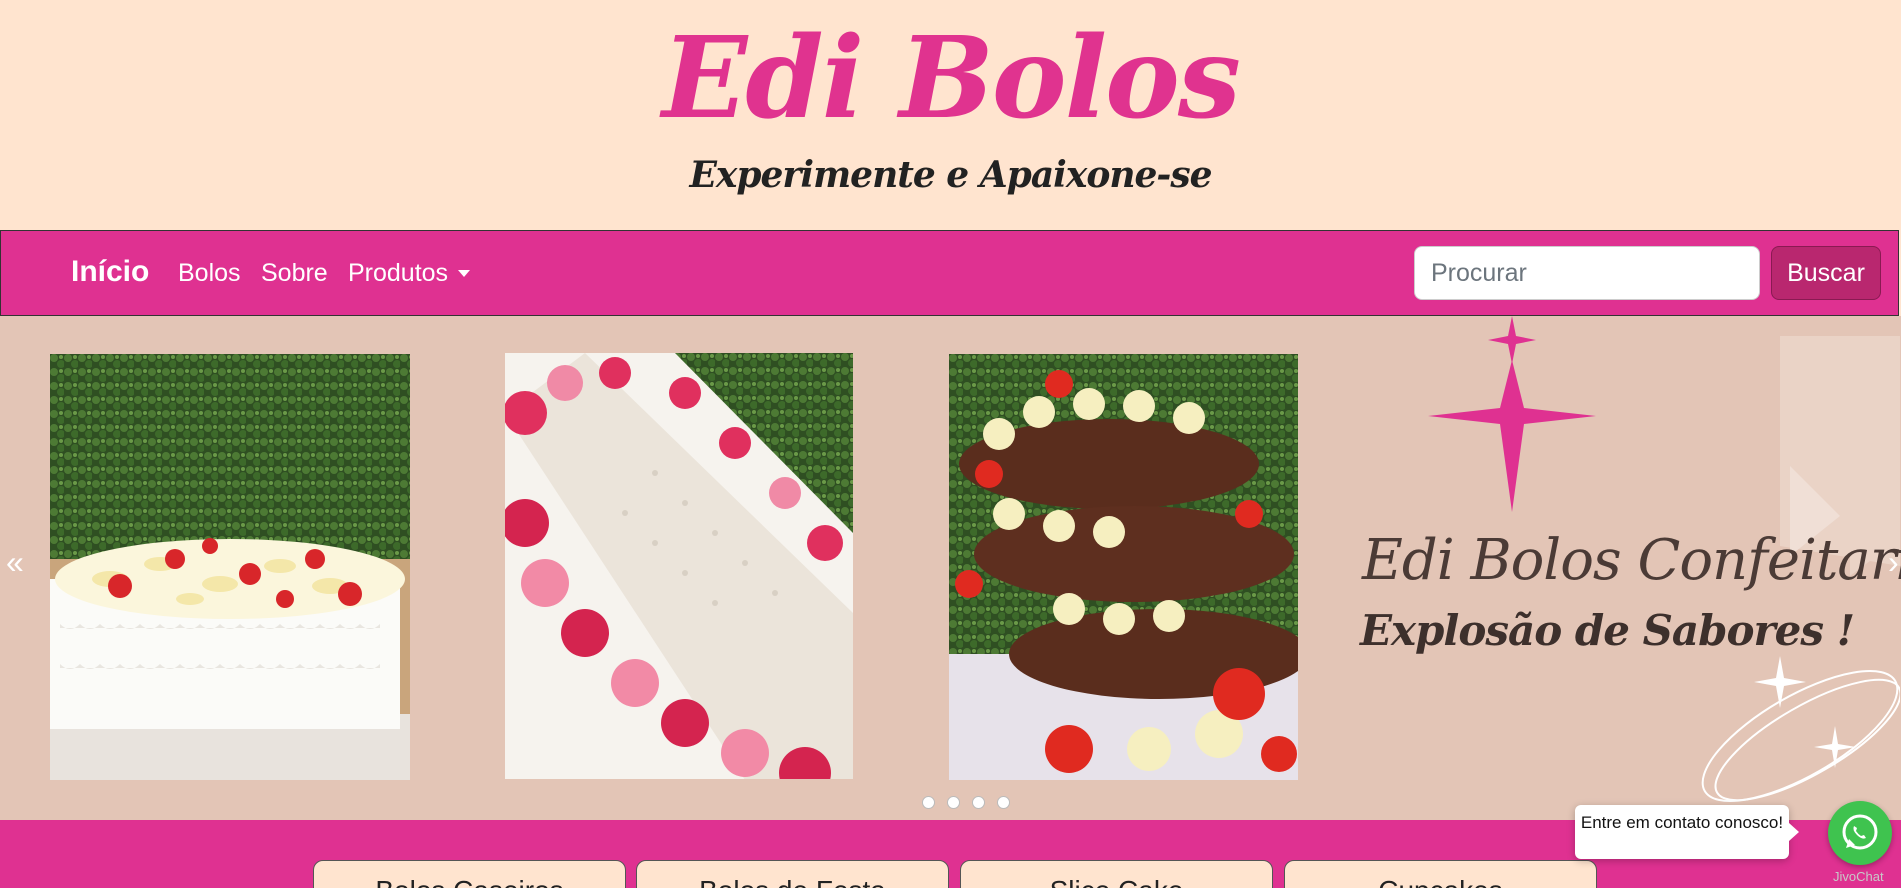 Image resolution: width=1901 pixels, height=888 pixels. What do you see at coordinates (1440, 874) in the screenshot?
I see `category-button-cupcakes: Cupcakes` at bounding box center [1440, 874].